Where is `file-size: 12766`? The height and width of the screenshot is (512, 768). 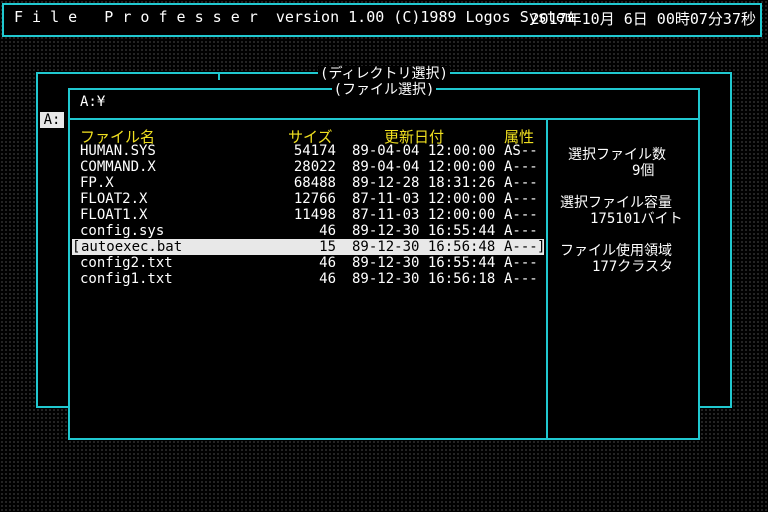 file-size: 12766 is located at coordinates (314, 199).